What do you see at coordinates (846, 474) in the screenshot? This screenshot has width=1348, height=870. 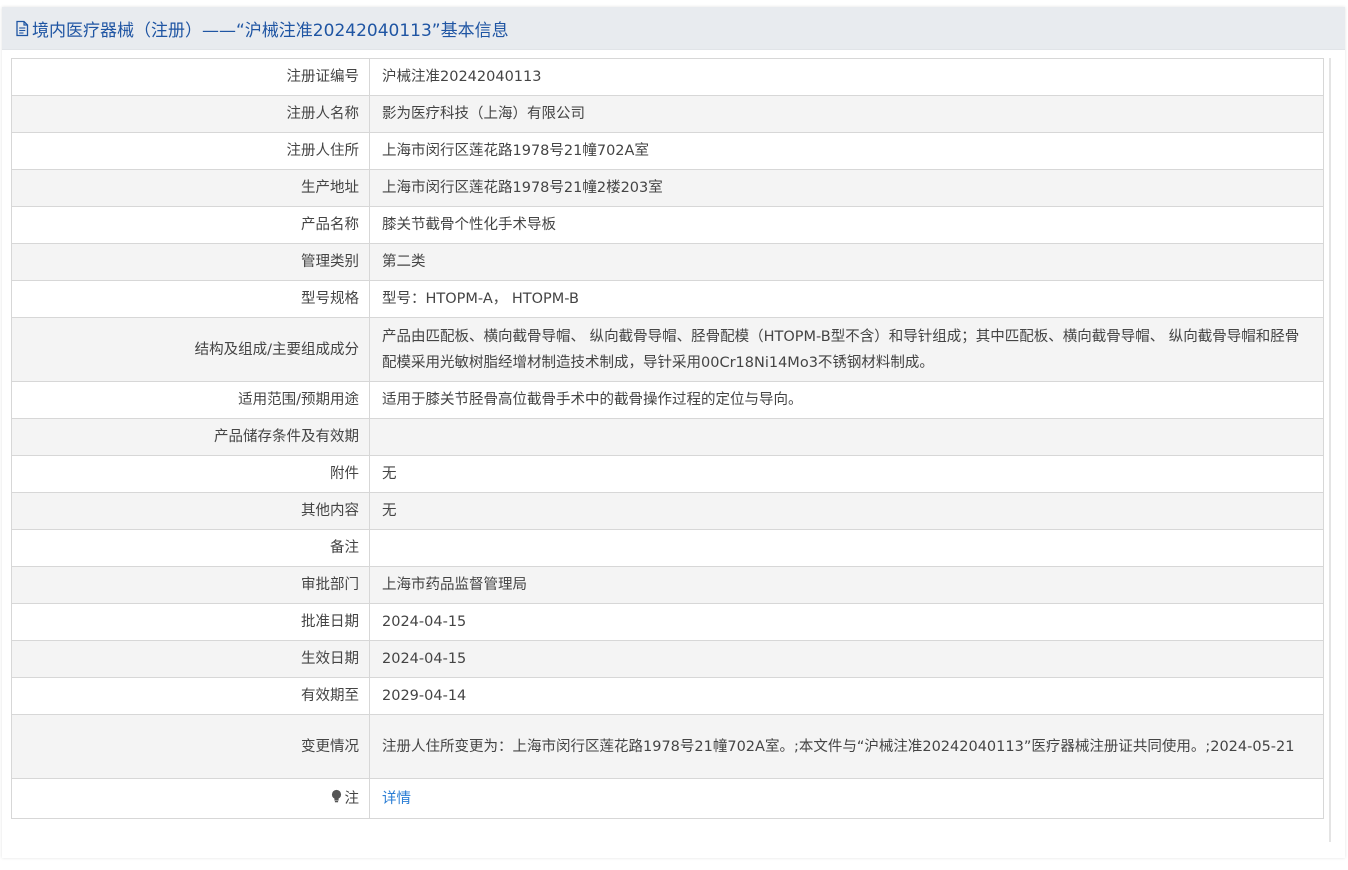 I see `row-value-attachments: 无` at bounding box center [846, 474].